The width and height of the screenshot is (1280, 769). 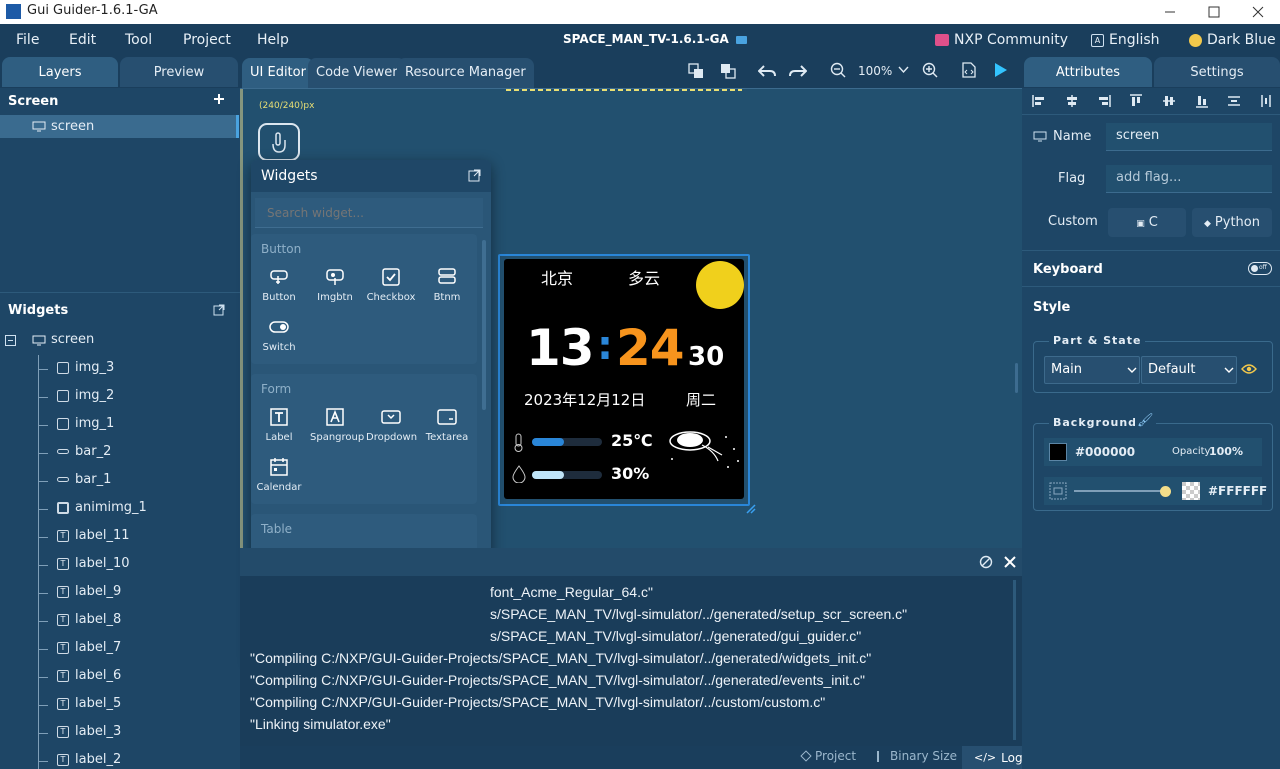 What do you see at coordinates (118, 593) in the screenshot?
I see `tree-item-label_9: Tlabel_9` at bounding box center [118, 593].